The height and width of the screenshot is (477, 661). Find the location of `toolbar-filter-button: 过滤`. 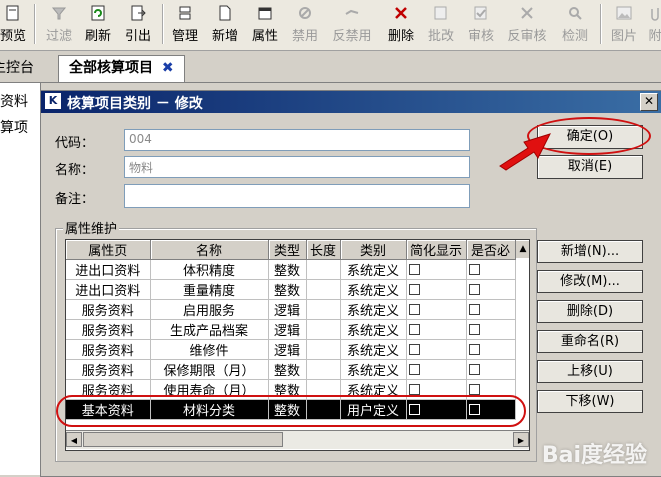

toolbar-filter-button: 过滤 is located at coordinates (59, 24).